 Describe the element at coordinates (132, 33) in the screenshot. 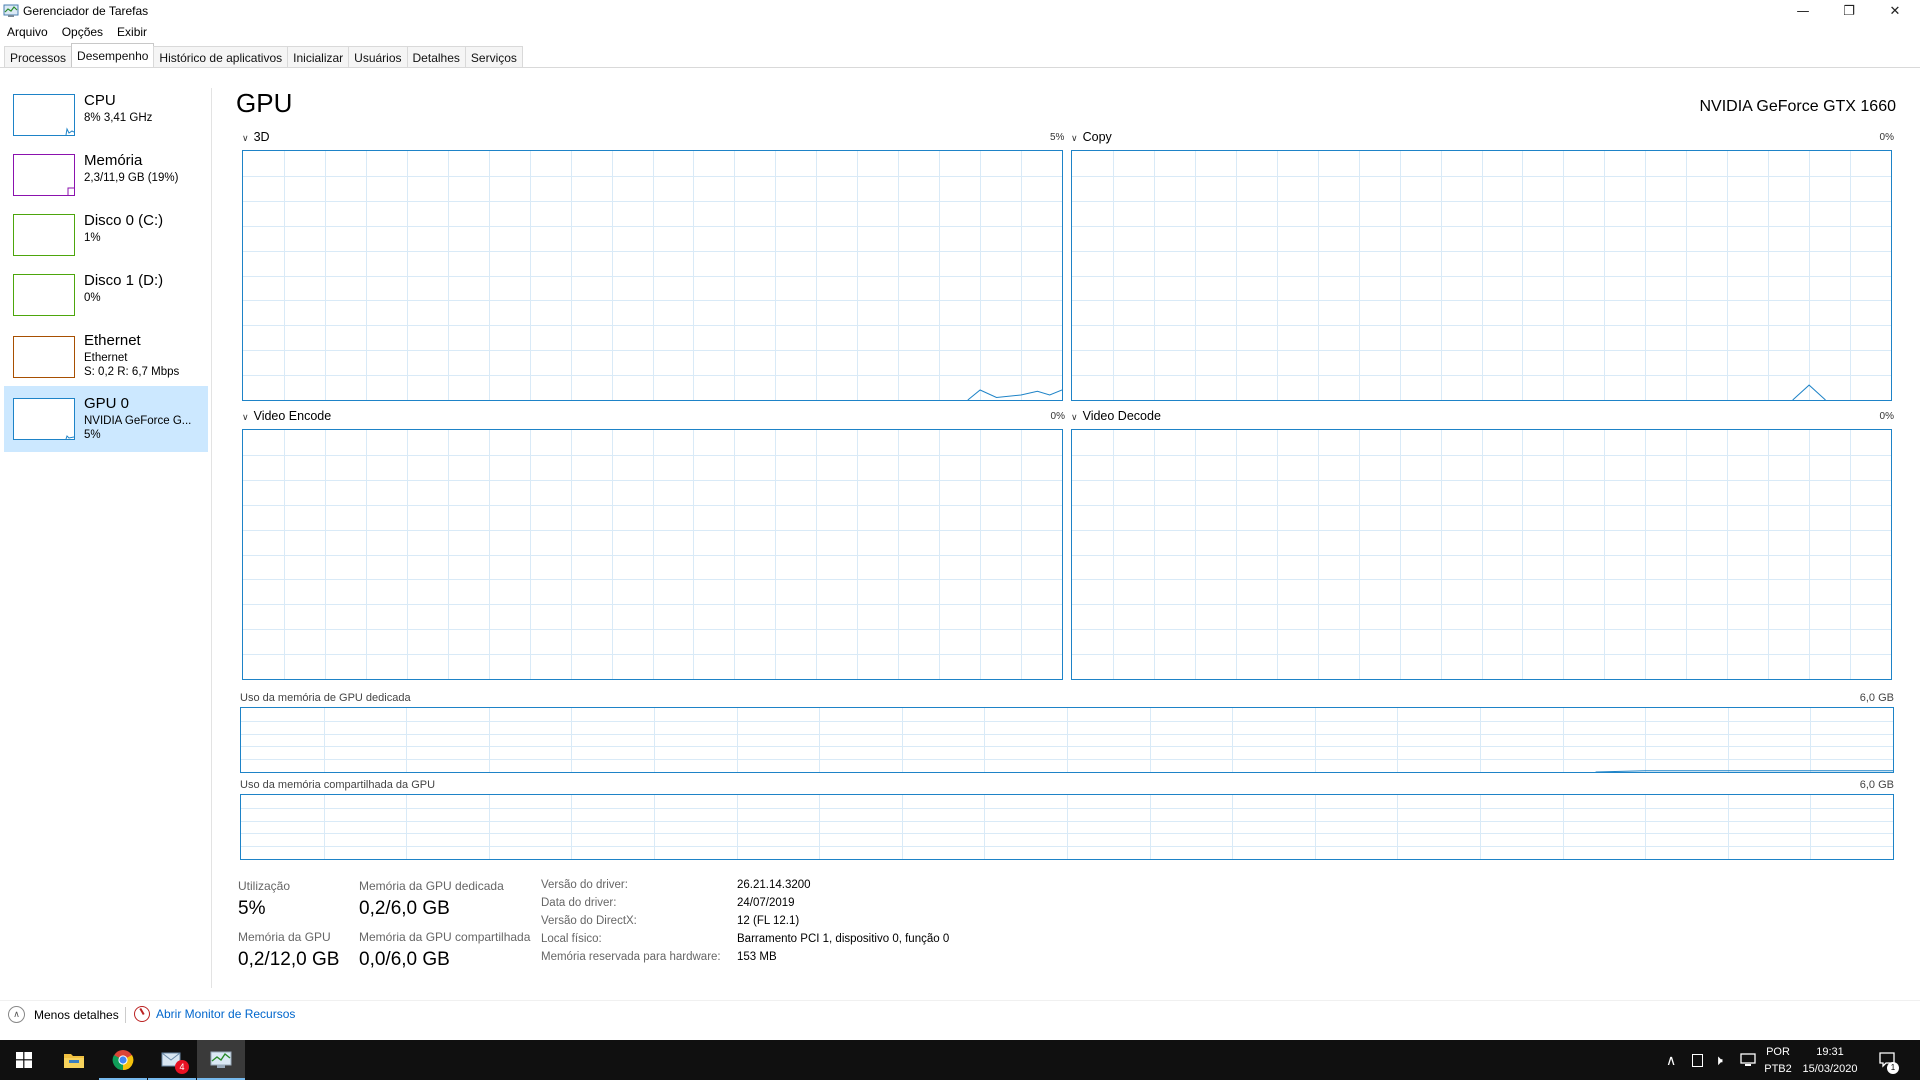

I see `menu-exibir: Exibir` at that location.